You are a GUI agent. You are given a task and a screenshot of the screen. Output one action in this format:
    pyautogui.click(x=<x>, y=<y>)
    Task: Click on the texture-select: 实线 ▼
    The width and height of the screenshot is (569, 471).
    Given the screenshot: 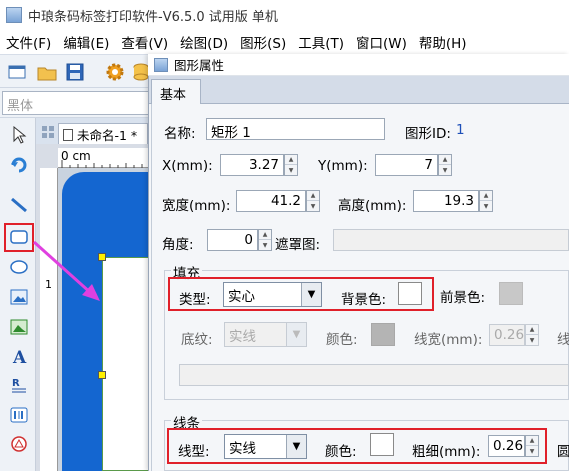 What is the action you would take?
    pyautogui.click(x=265, y=334)
    